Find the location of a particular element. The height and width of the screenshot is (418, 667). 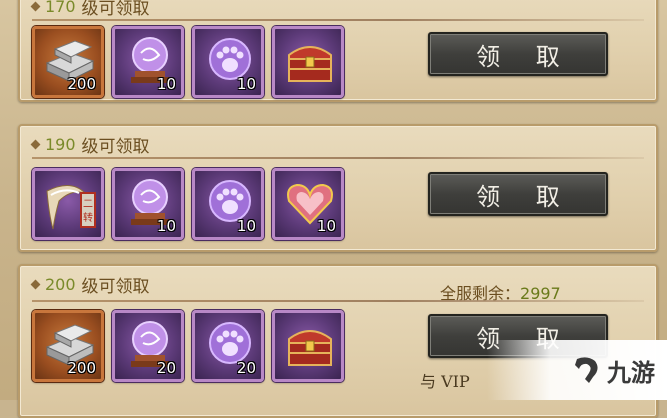

feather-token-icon: 二 转 is located at coordinates (71, 207).